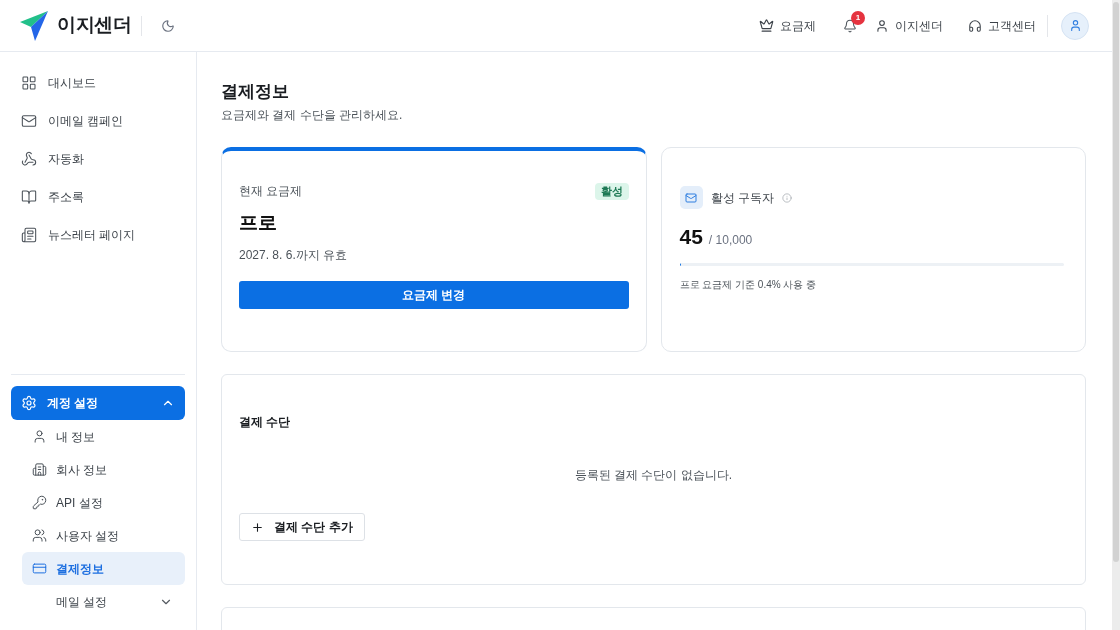 The width and height of the screenshot is (1120, 630). Describe the element at coordinates (786, 197) in the screenshot. I see `info-icon` at that location.